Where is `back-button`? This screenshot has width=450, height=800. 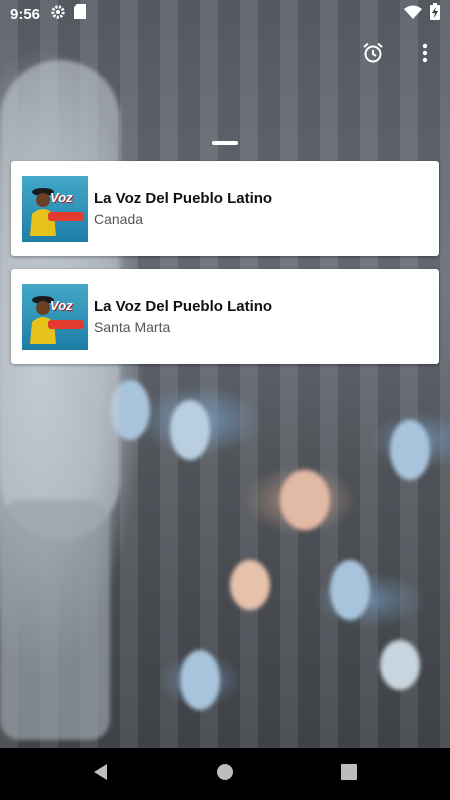
back-button is located at coordinates (101, 774).